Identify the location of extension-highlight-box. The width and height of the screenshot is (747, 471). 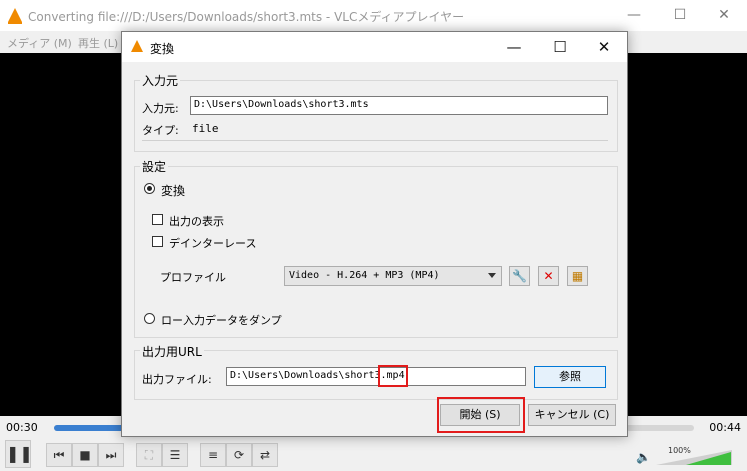
(393, 376).